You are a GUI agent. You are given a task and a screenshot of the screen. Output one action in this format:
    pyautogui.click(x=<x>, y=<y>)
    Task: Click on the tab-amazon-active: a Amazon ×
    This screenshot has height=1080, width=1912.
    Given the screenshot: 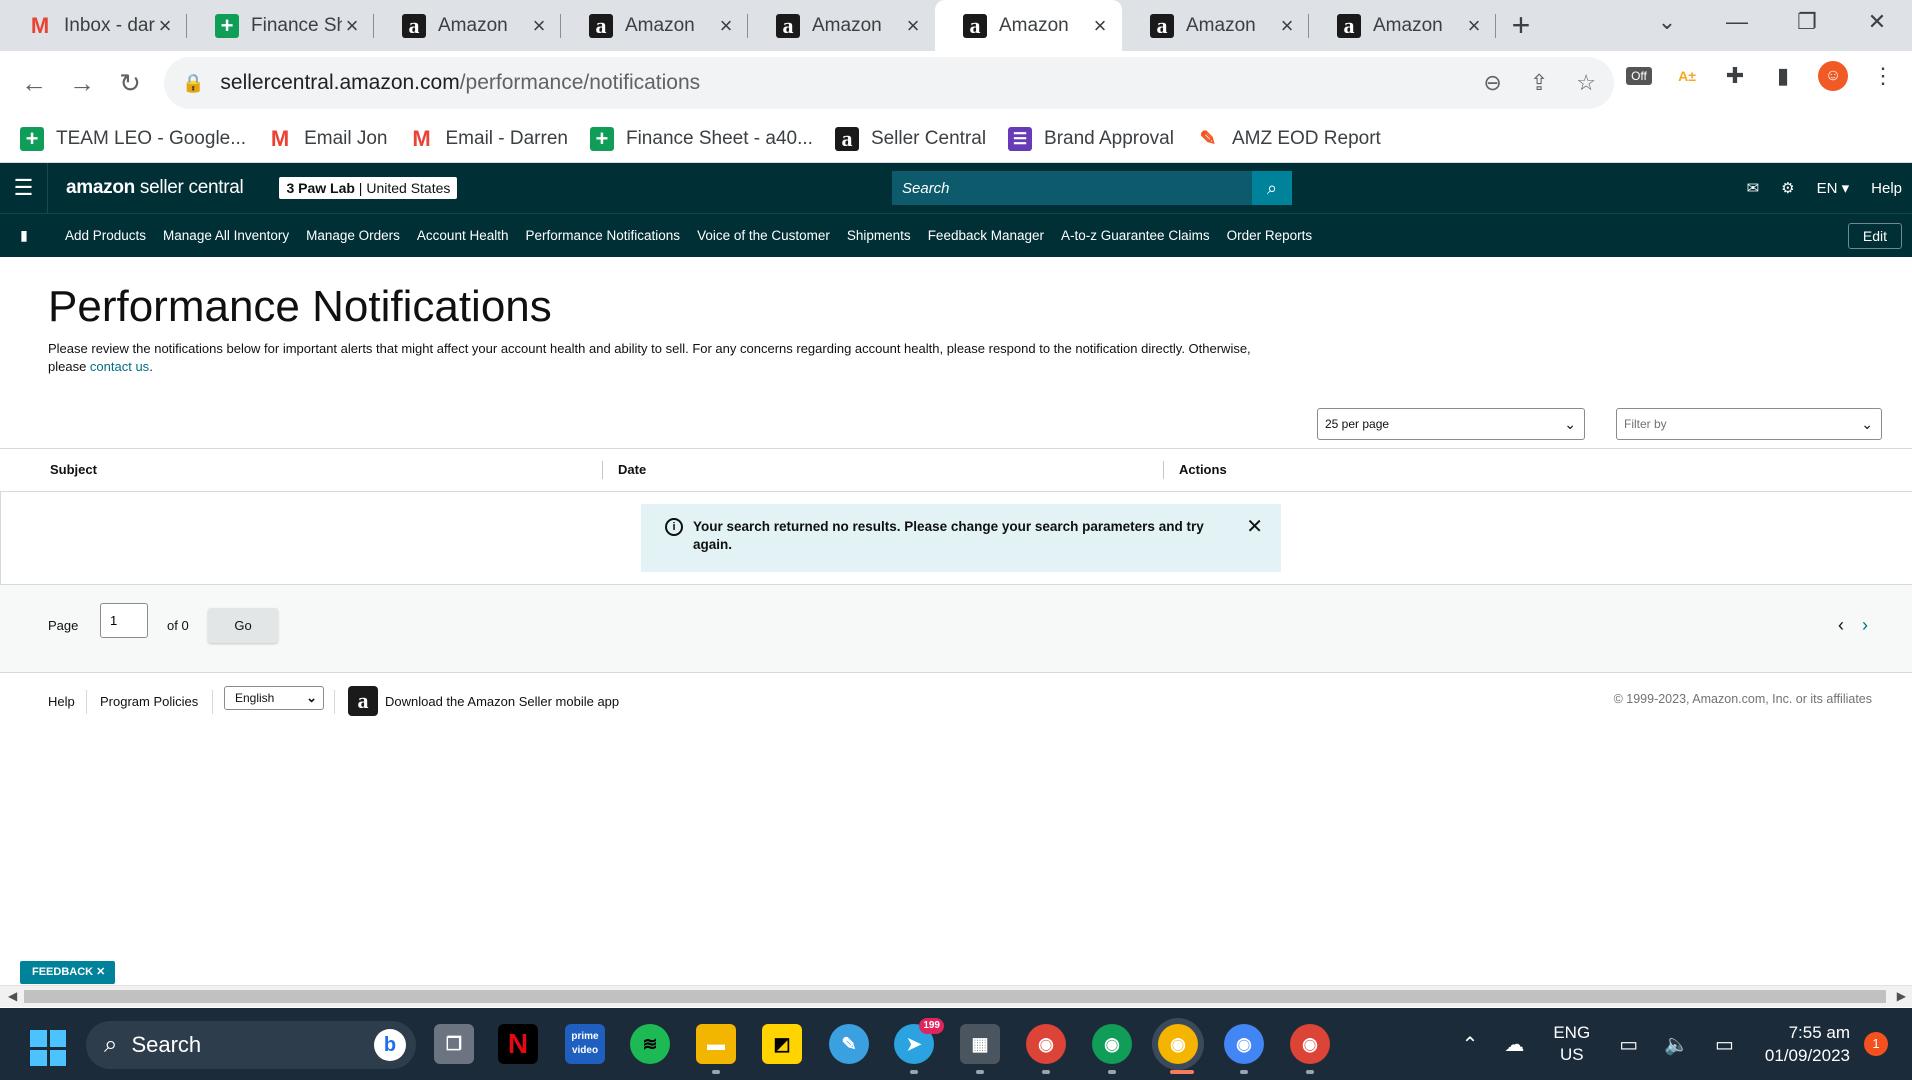 What is the action you would take?
    pyautogui.click(x=1028, y=25)
    